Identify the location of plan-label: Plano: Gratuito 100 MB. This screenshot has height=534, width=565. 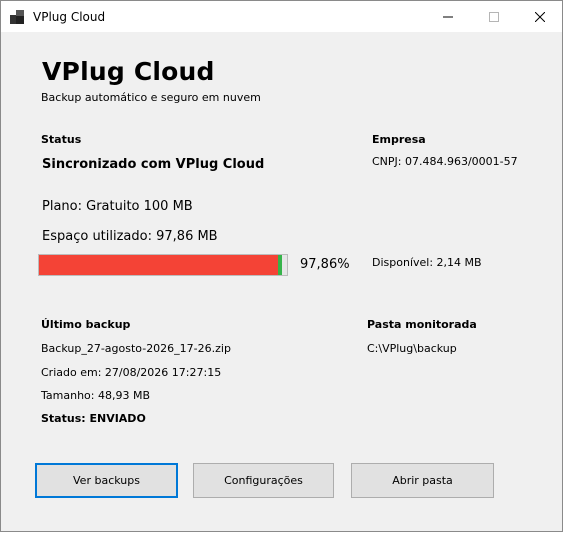
(117, 206).